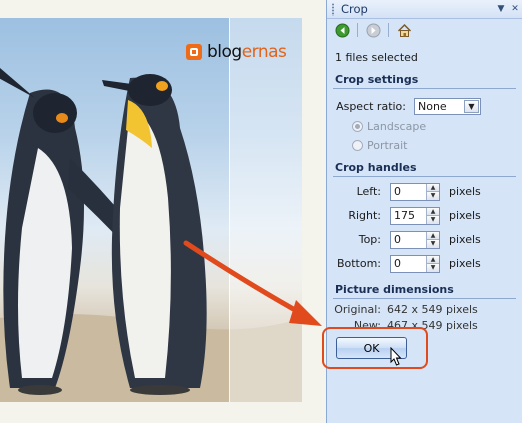 Image resolution: width=522 pixels, height=423 pixels. Describe the element at coordinates (465, 263) in the screenshot. I see `bottom-unit: pixels` at that location.